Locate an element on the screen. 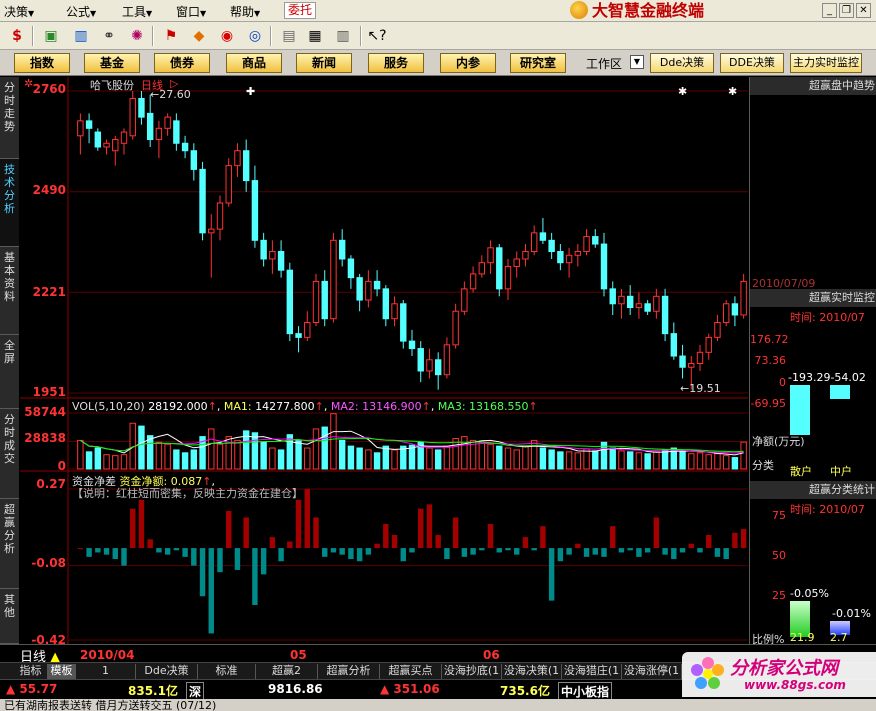 This screenshot has height=711, width=876. main-force-monitor-button: 主力实时监控 is located at coordinates (826, 63).